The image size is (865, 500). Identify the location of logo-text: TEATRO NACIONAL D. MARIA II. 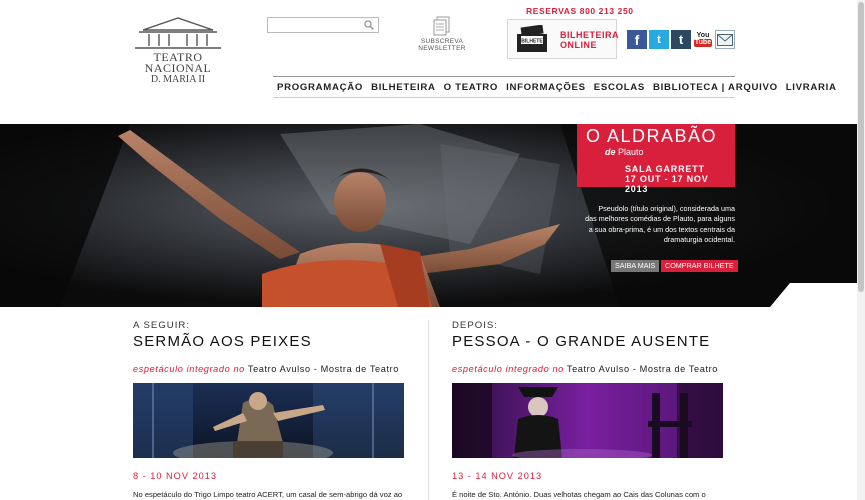
(178, 68).